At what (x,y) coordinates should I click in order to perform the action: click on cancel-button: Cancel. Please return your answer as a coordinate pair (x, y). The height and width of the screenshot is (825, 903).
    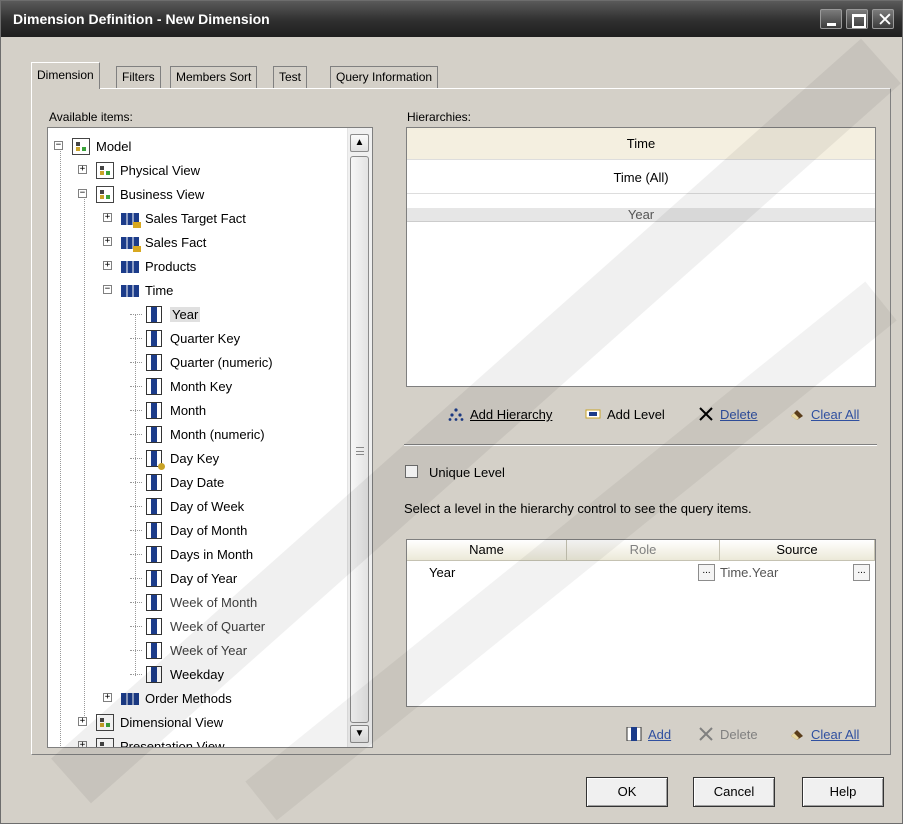
    Looking at the image, I should click on (734, 792).